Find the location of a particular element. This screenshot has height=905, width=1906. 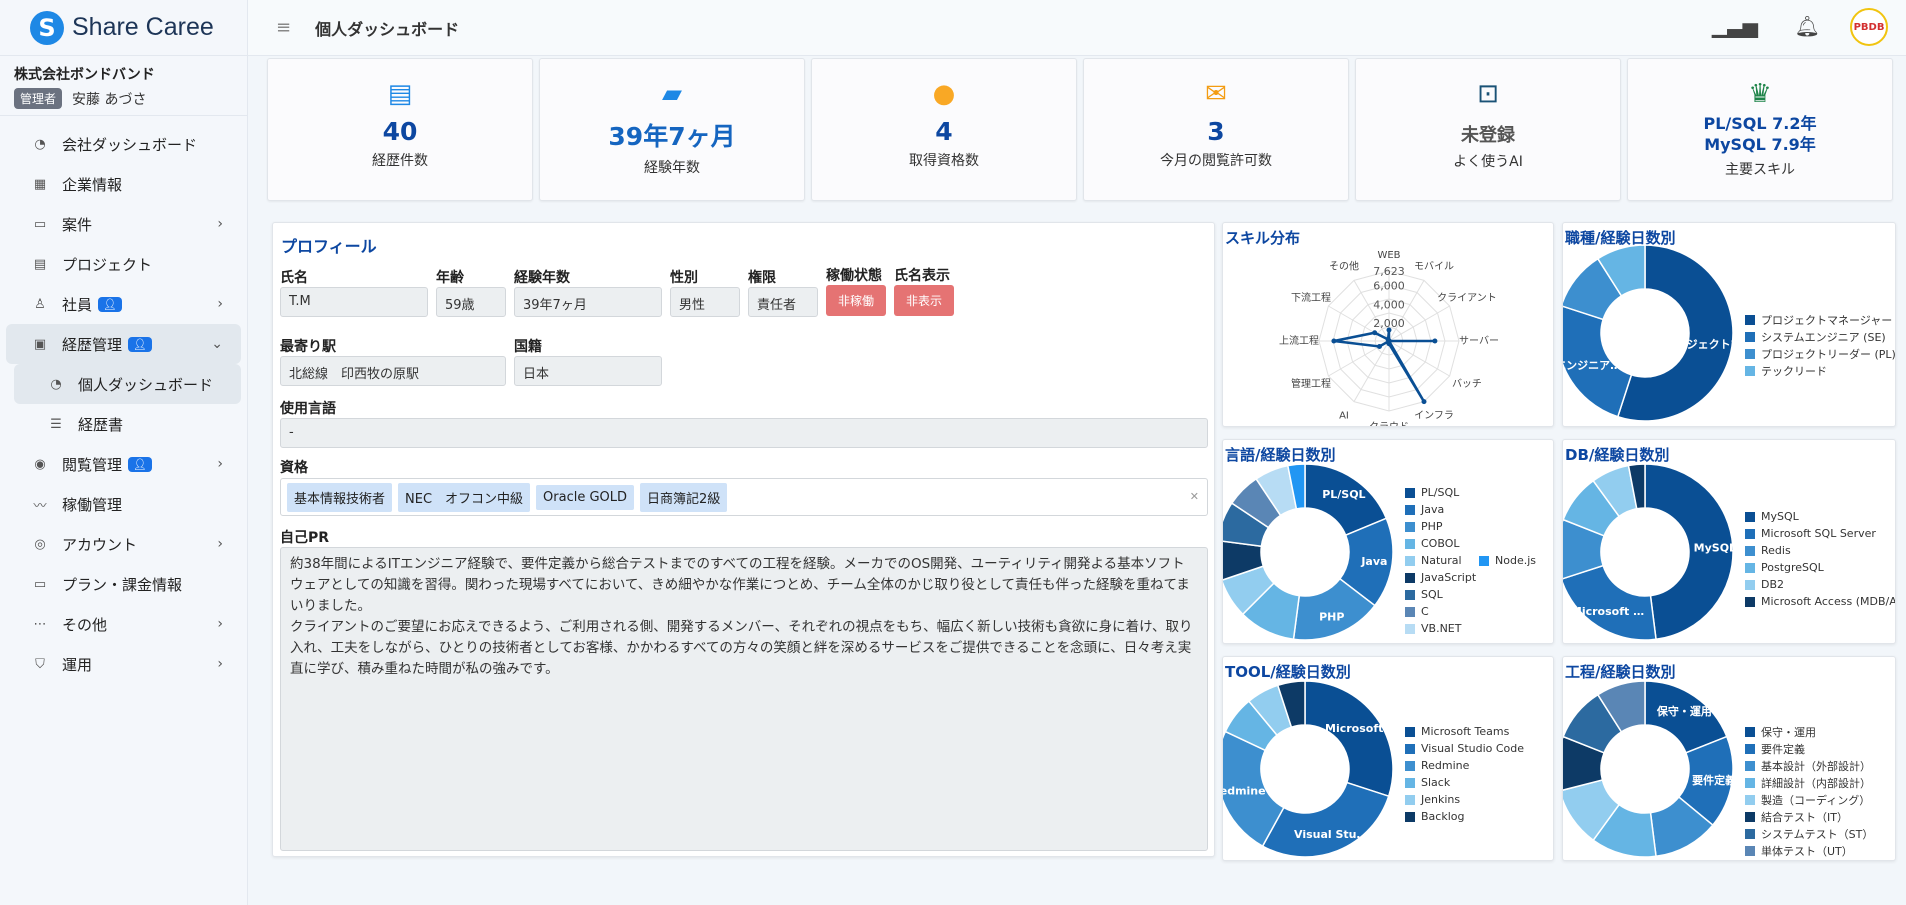

chart-icon: ▁▃▅ is located at coordinates (1735, 26).